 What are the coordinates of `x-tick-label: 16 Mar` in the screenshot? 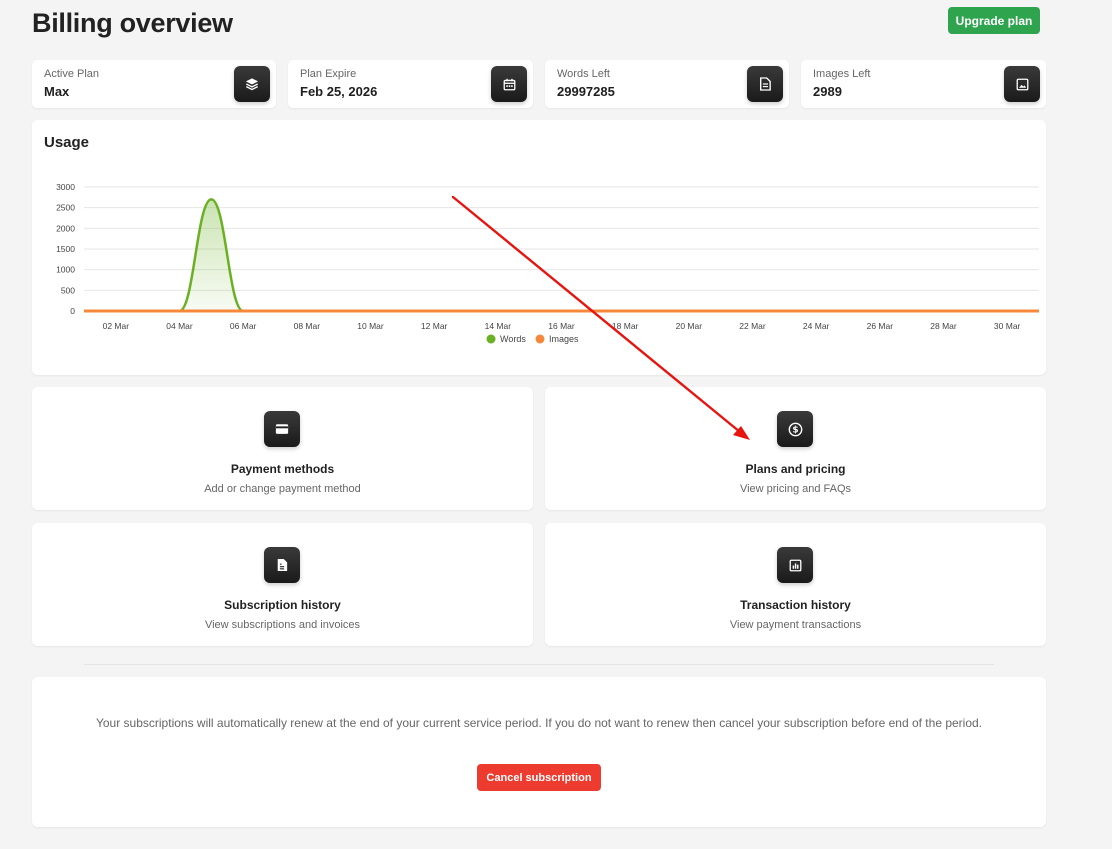 It's located at (561, 326).